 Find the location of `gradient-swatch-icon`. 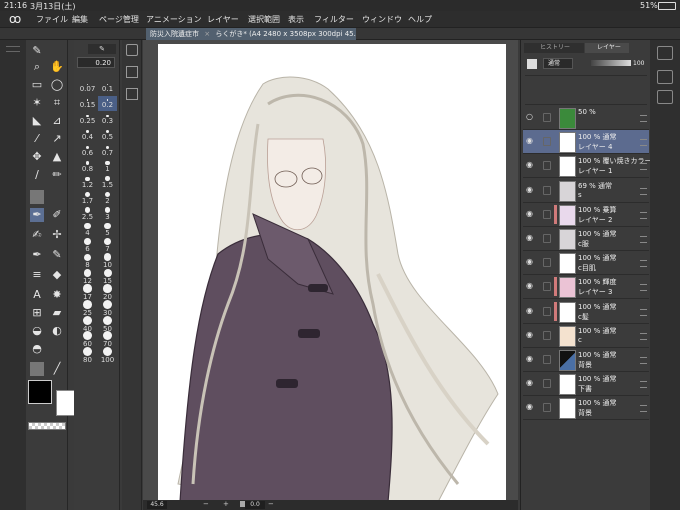

gradient-swatch-icon is located at coordinates (37, 369).